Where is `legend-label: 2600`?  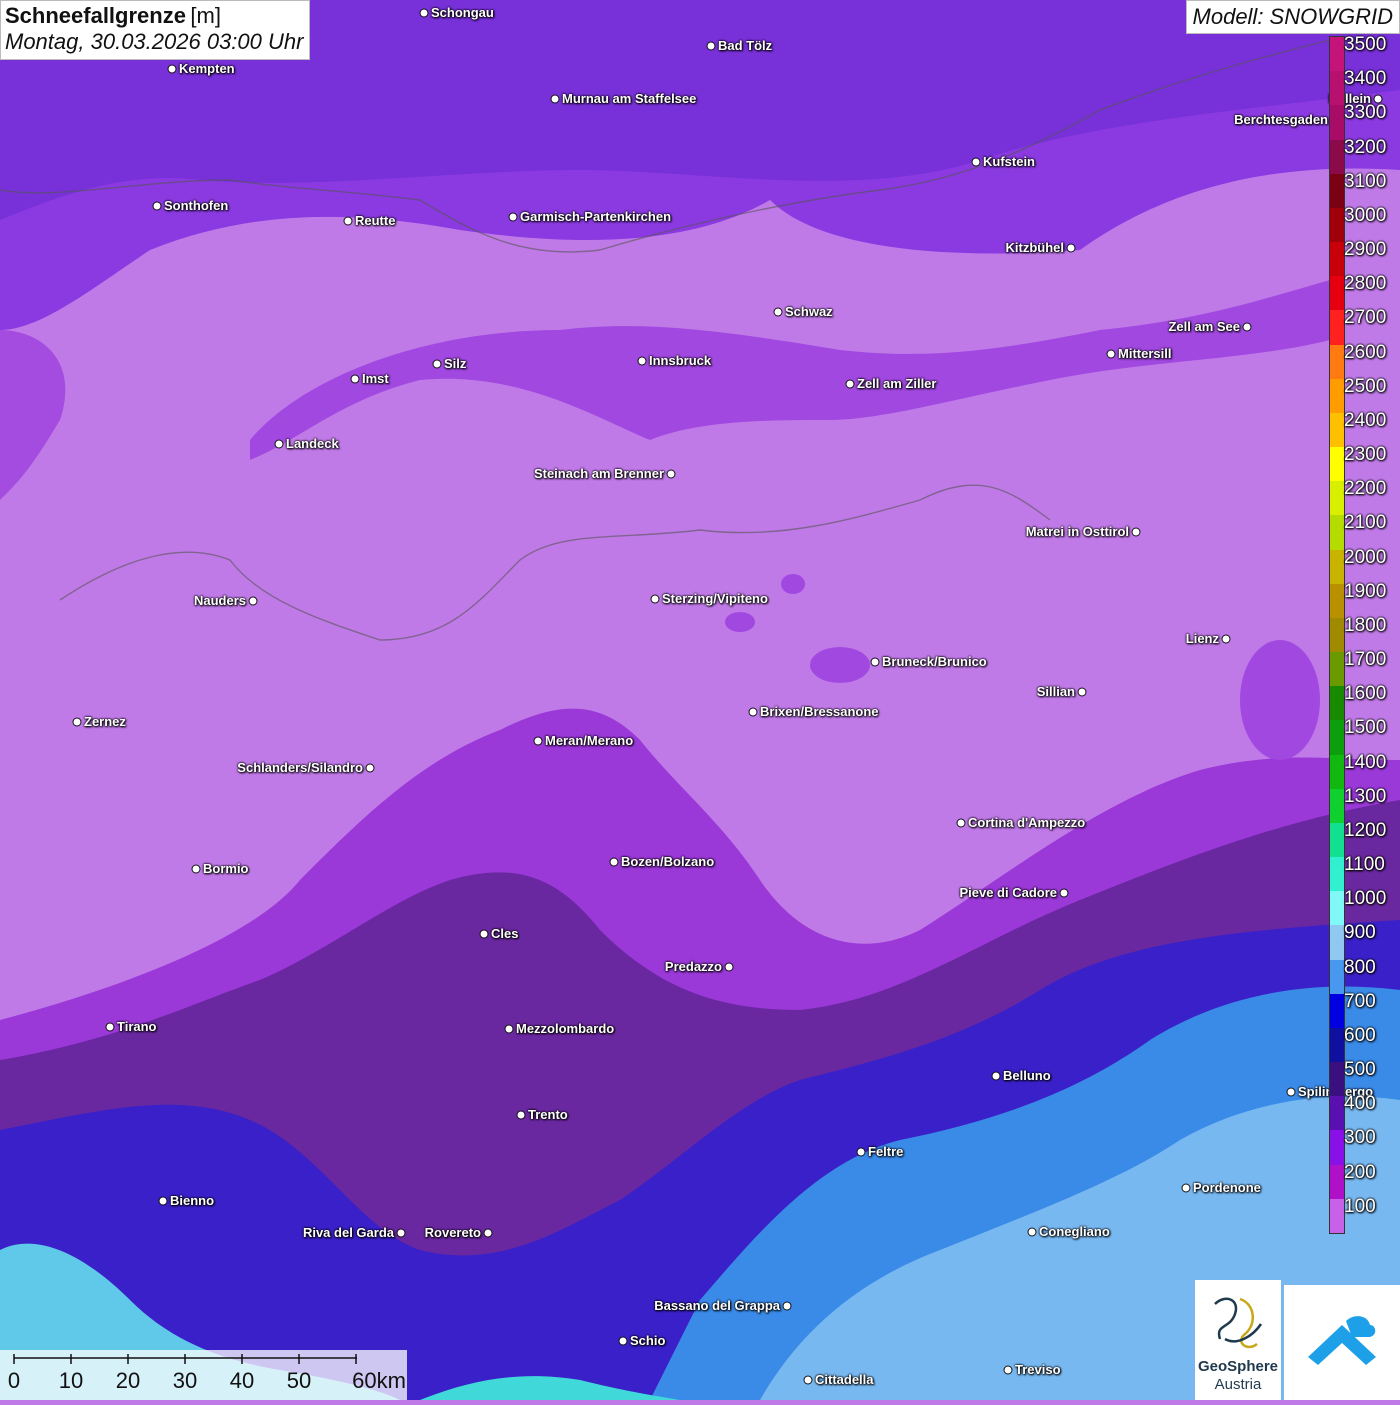
legend-label: 2600 is located at coordinates (1365, 352).